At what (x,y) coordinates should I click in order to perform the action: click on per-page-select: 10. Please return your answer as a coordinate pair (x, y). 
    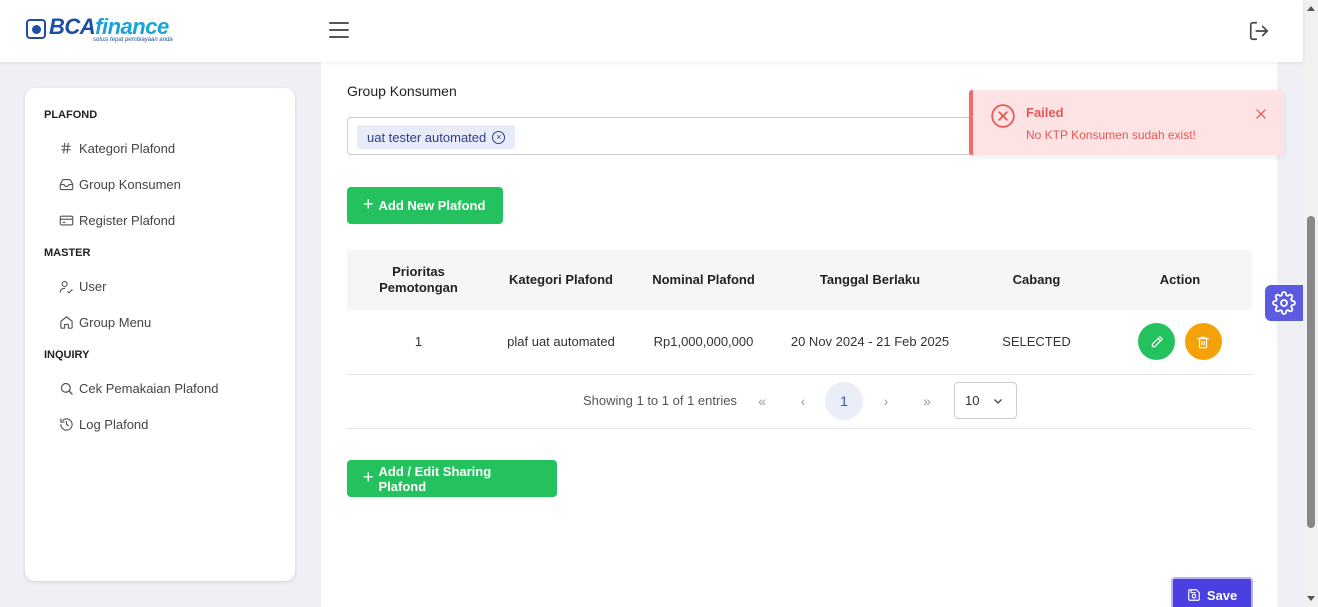
    Looking at the image, I should click on (985, 400).